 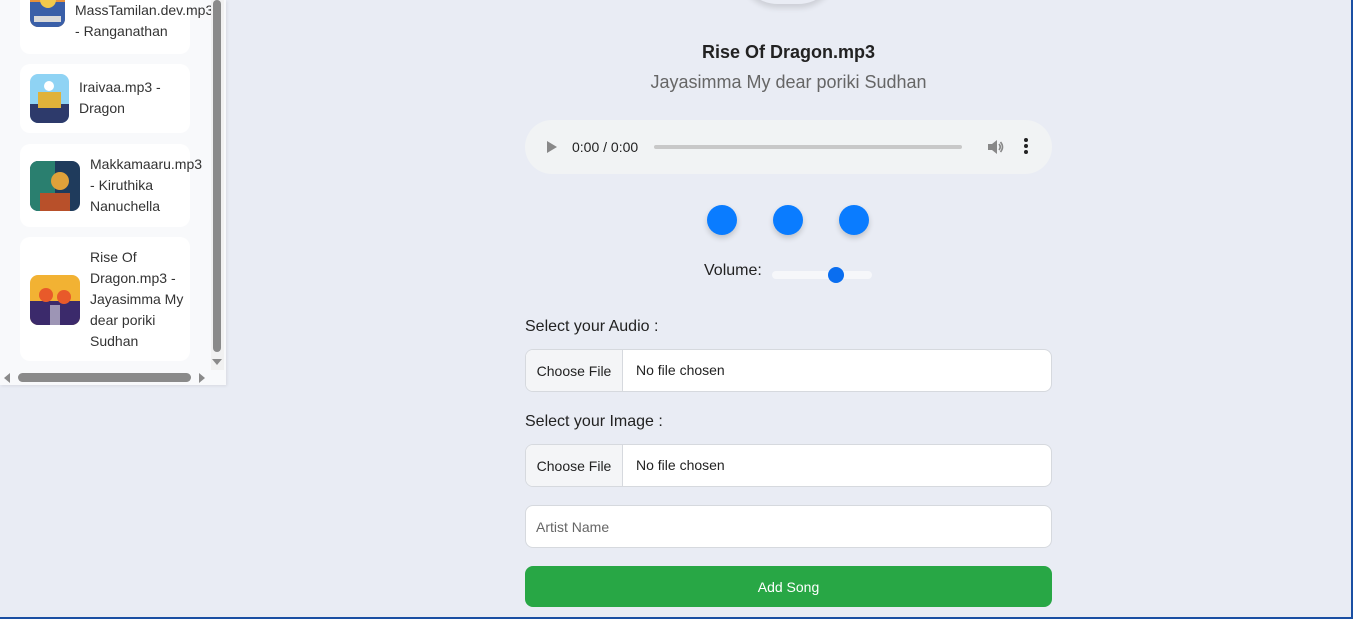 What do you see at coordinates (680, 370) in the screenshot?
I see `audio-file-status: No file chosen` at bounding box center [680, 370].